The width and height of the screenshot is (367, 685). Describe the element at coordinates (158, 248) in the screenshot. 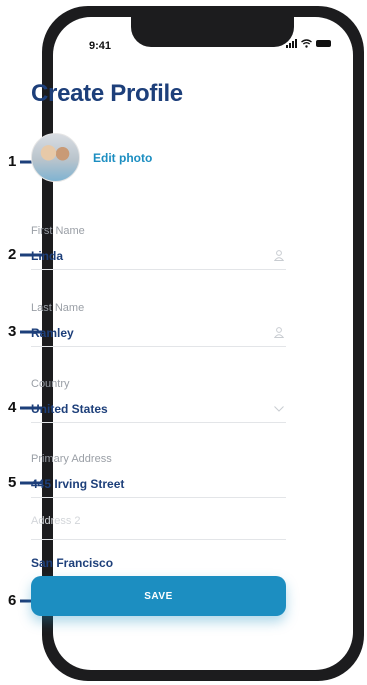

I see `first-name-field: First Name Linda` at that location.